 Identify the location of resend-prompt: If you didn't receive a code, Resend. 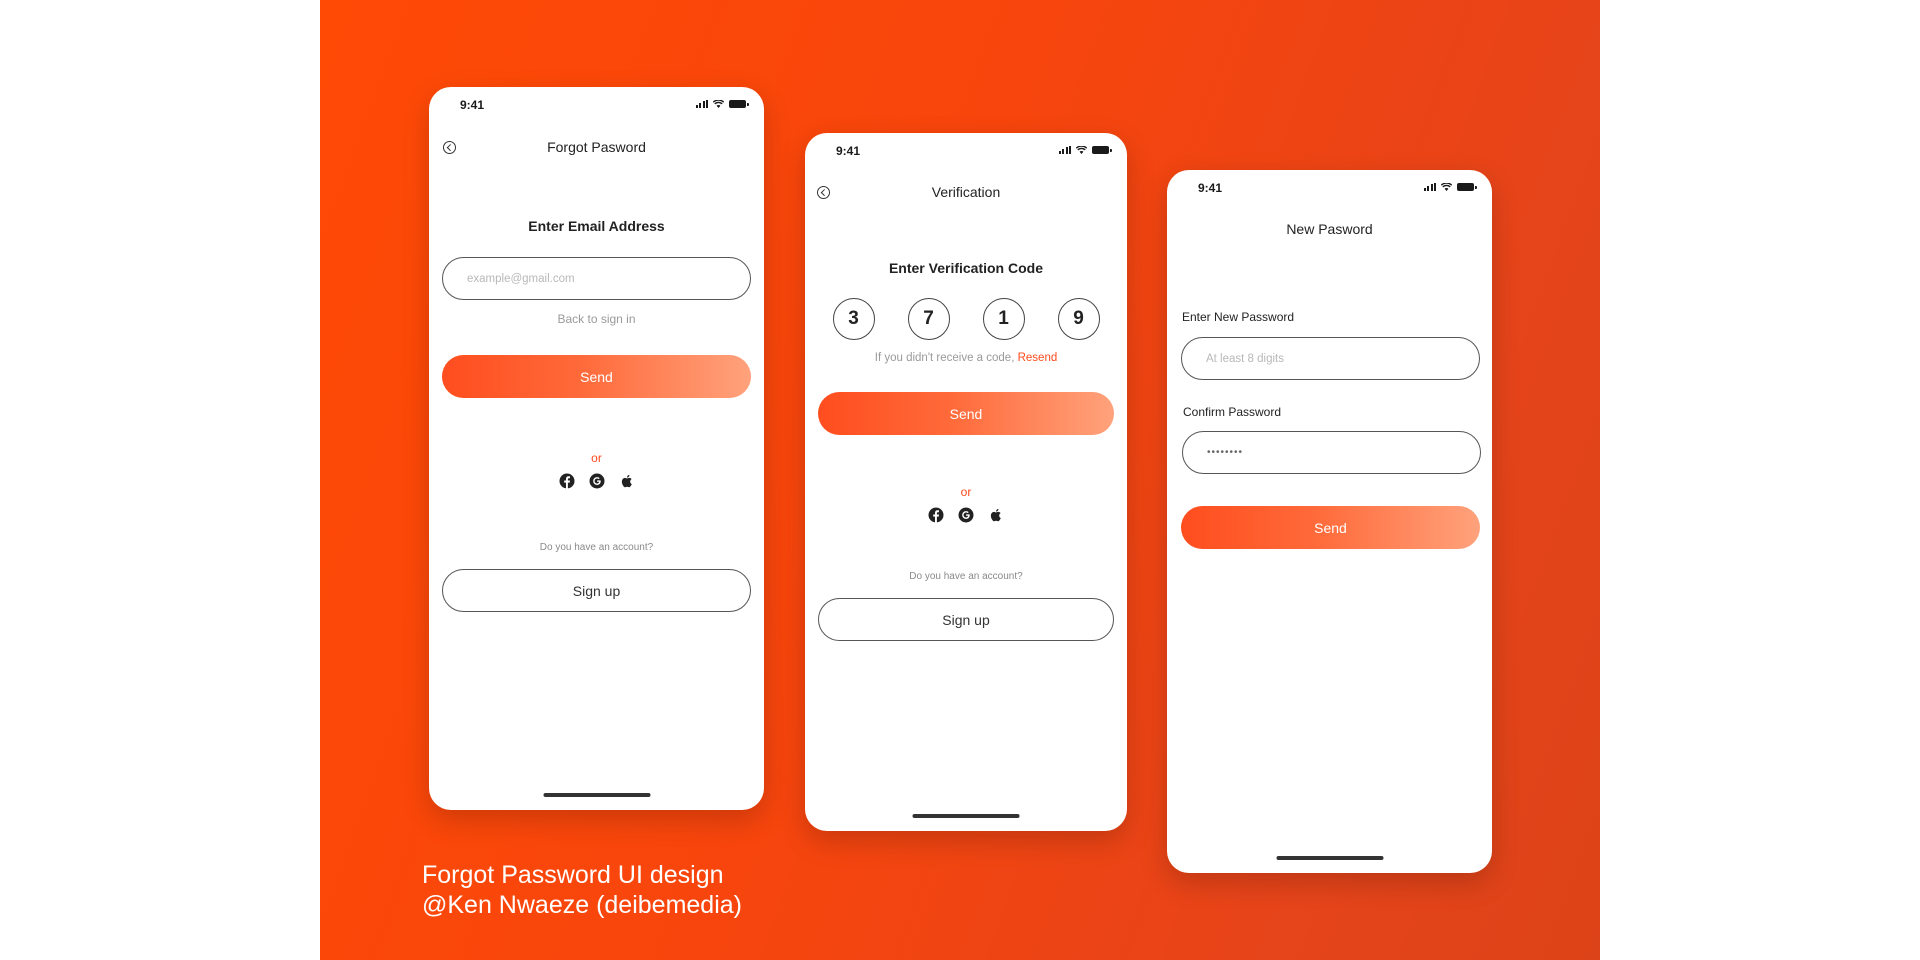
(966, 358).